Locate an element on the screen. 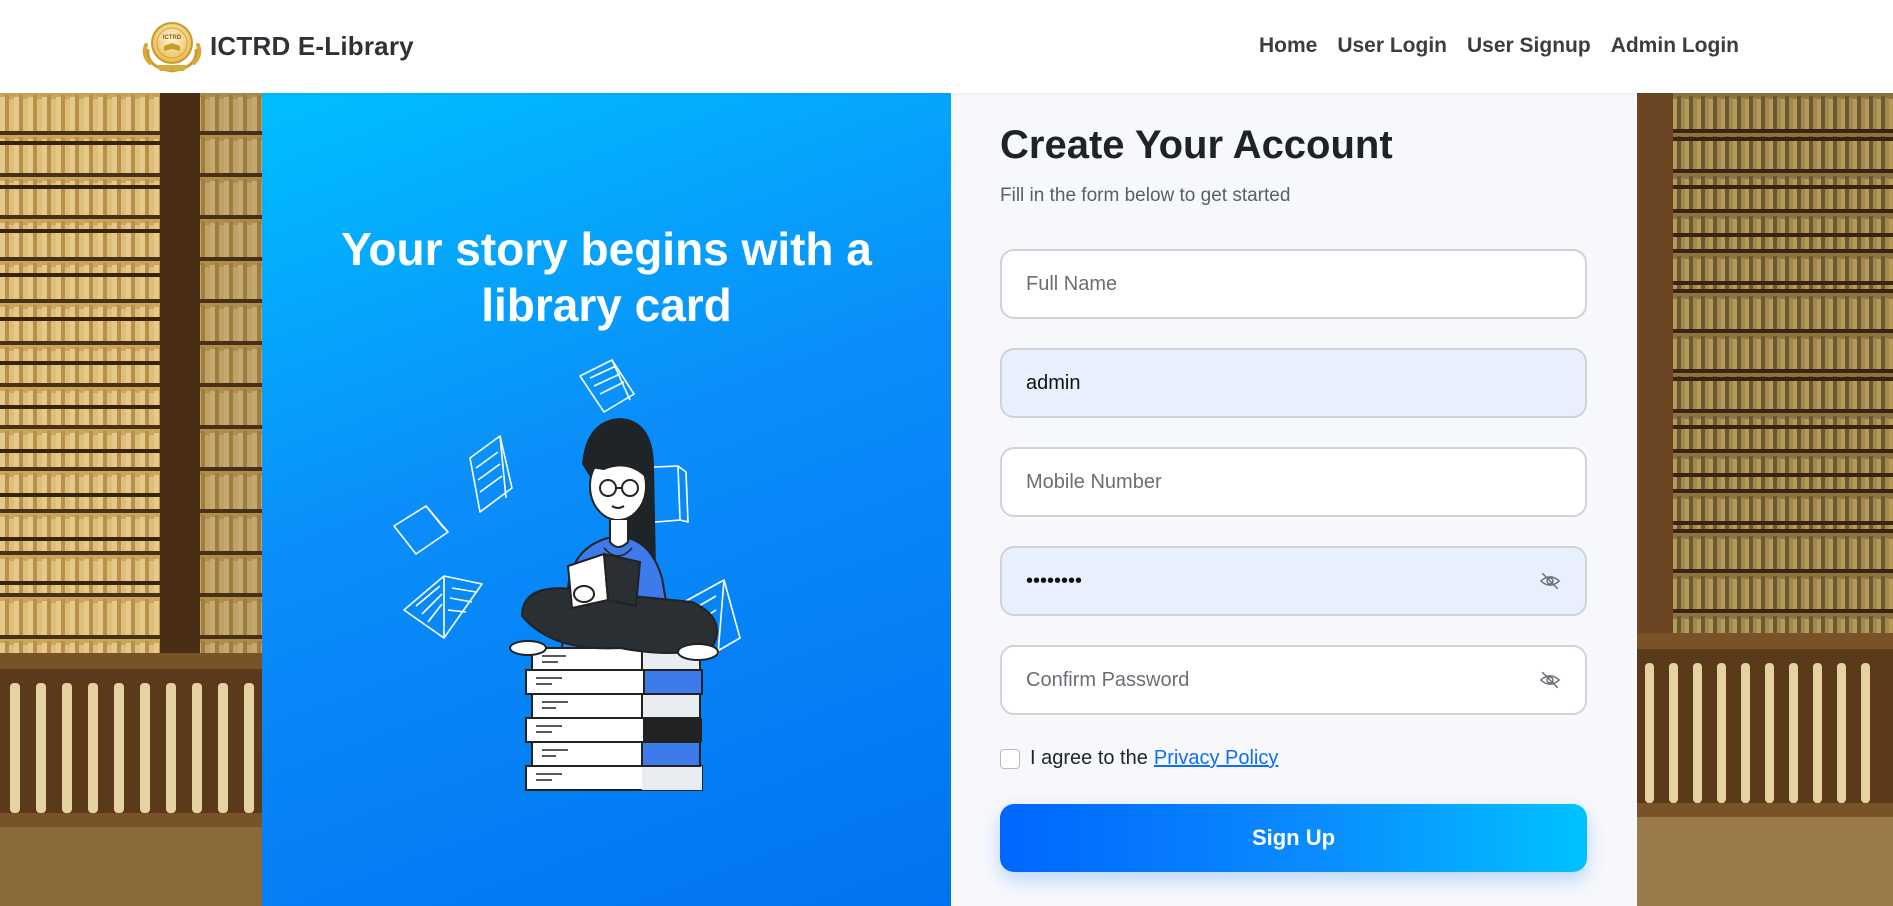  confirm-password-field is located at coordinates (1293, 680).